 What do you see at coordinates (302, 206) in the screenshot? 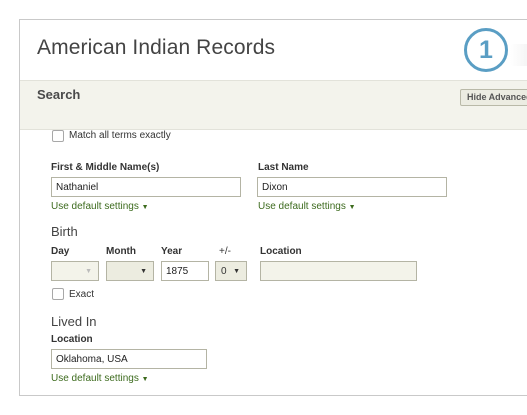
I see `last-name-settings-label: Use default settings` at bounding box center [302, 206].